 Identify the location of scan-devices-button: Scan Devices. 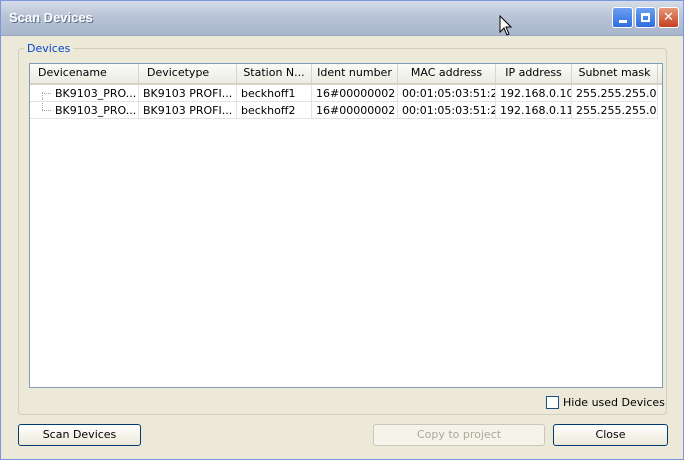
(79, 435).